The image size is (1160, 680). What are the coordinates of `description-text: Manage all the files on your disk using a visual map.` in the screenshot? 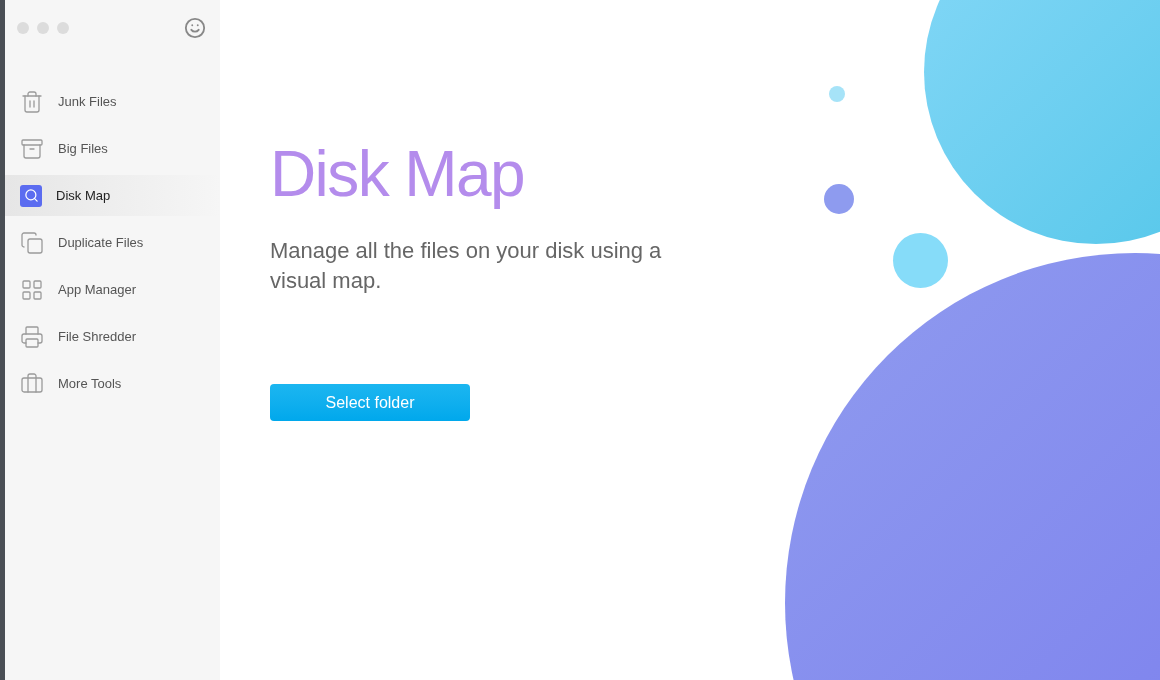 It's located at (466, 266).